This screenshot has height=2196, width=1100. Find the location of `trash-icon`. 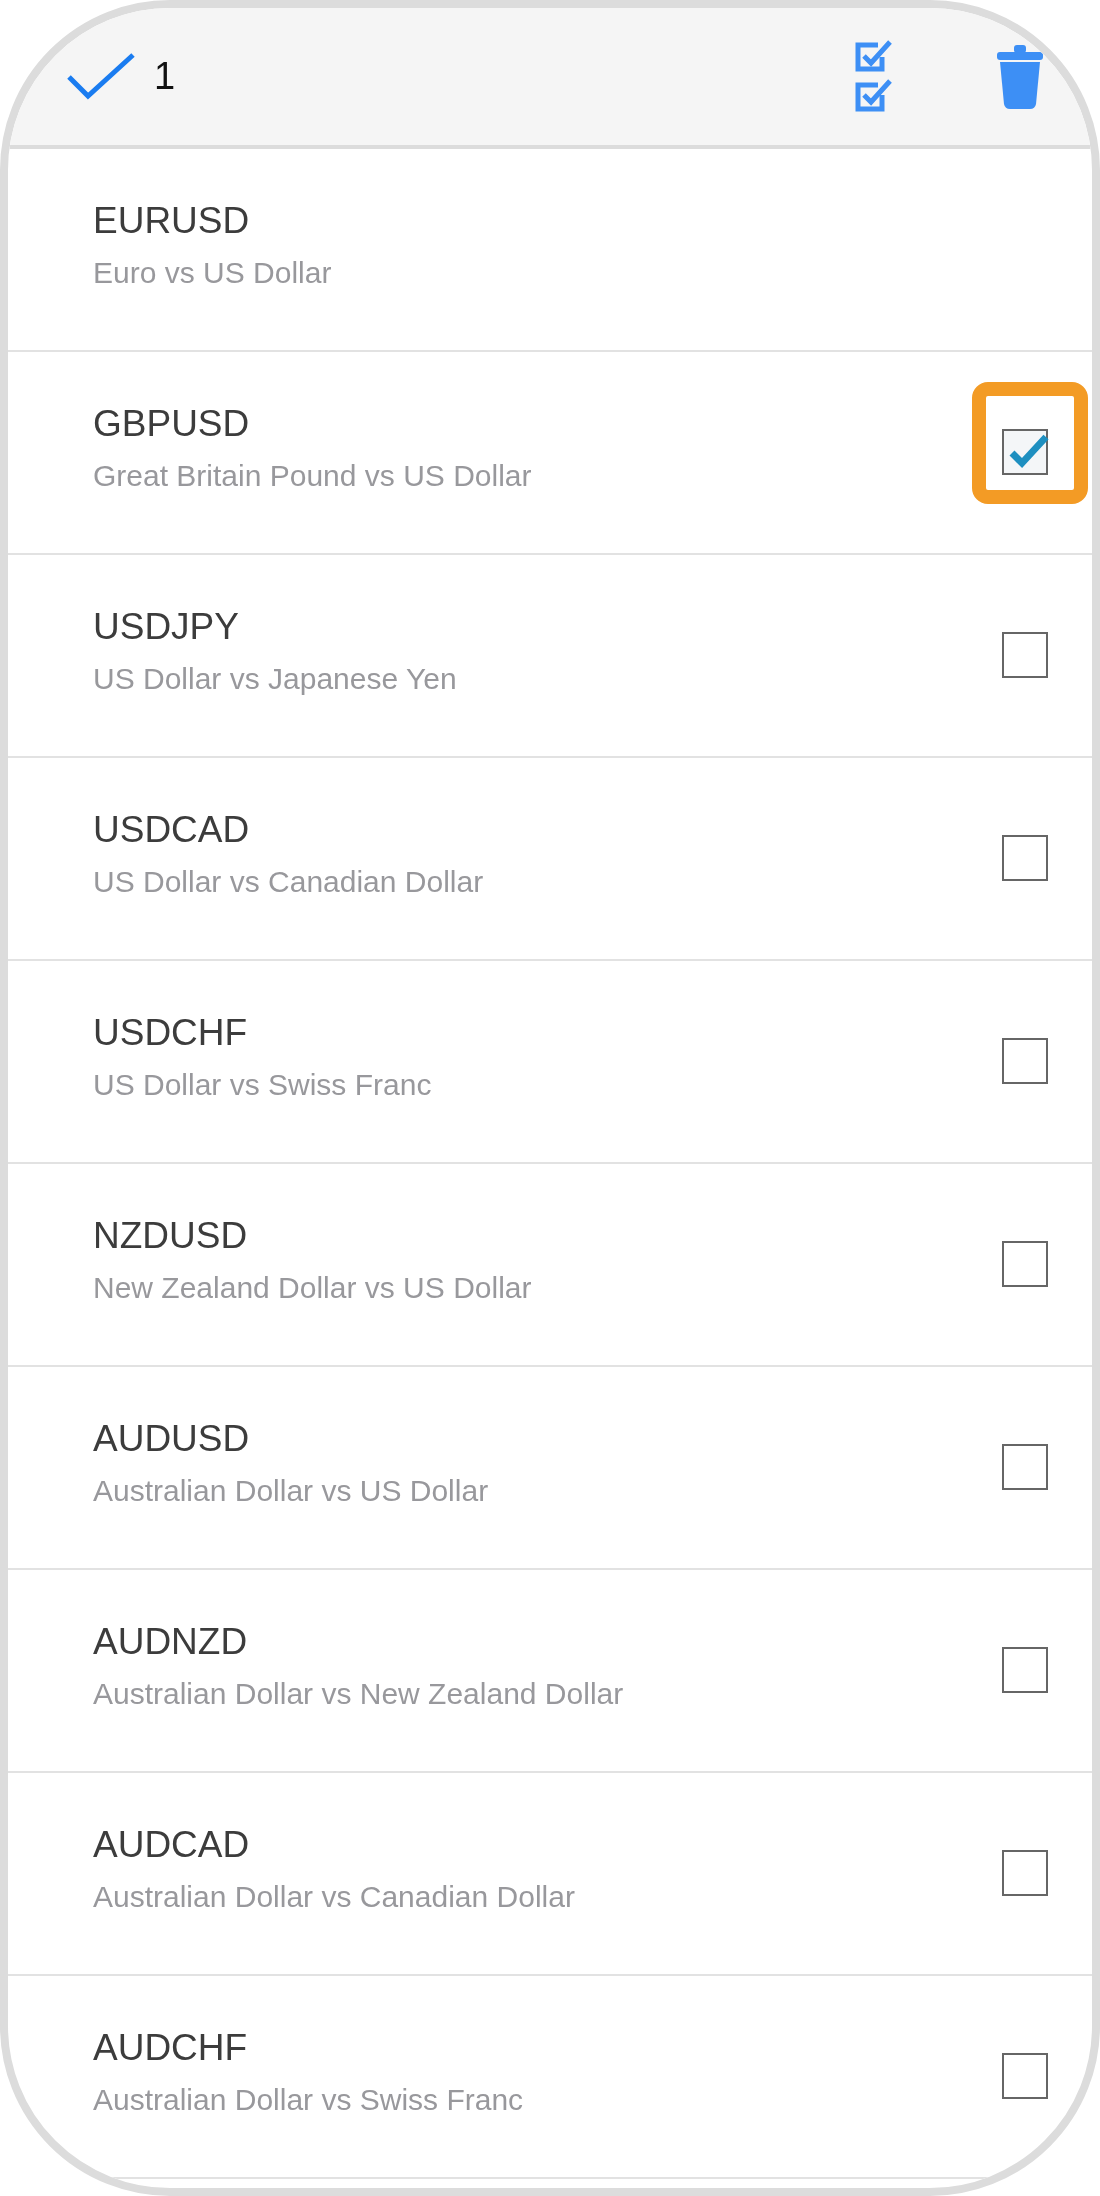

trash-icon is located at coordinates (1020, 76).